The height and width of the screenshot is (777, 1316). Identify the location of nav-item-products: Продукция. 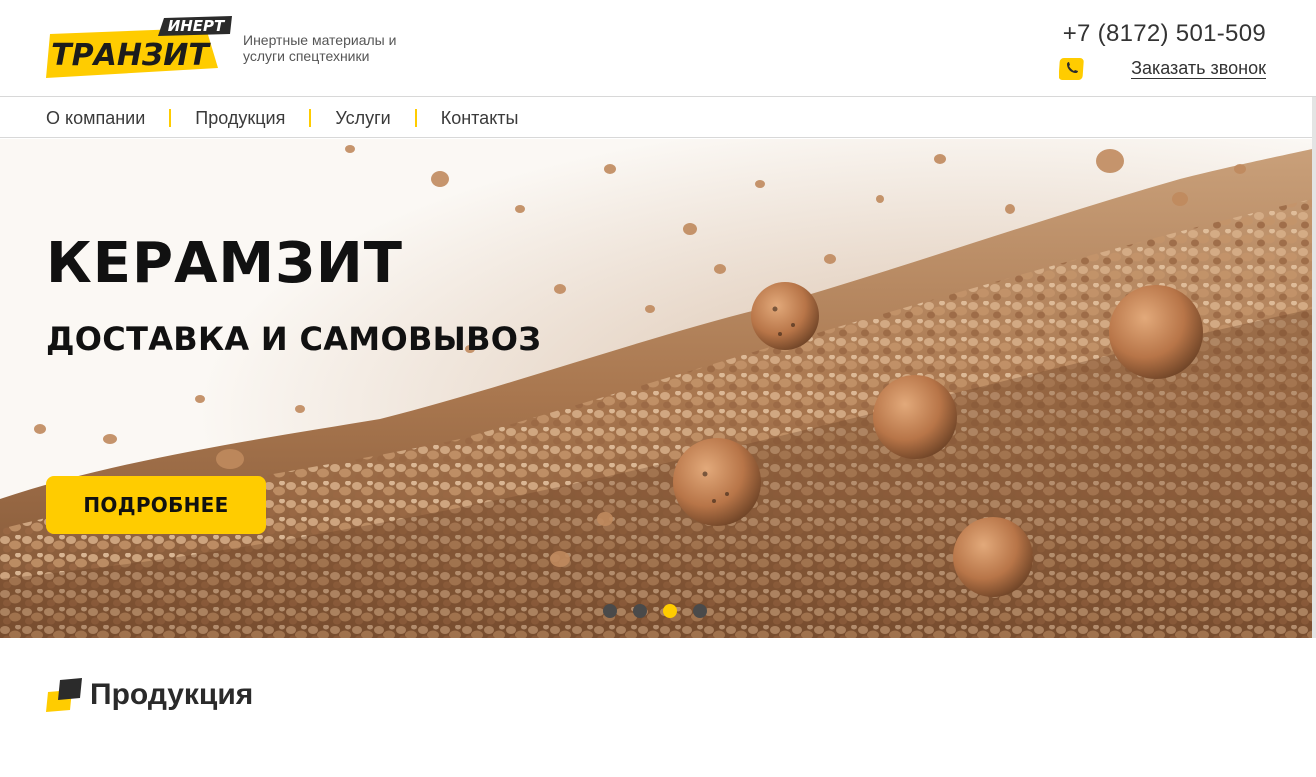
(265, 118).